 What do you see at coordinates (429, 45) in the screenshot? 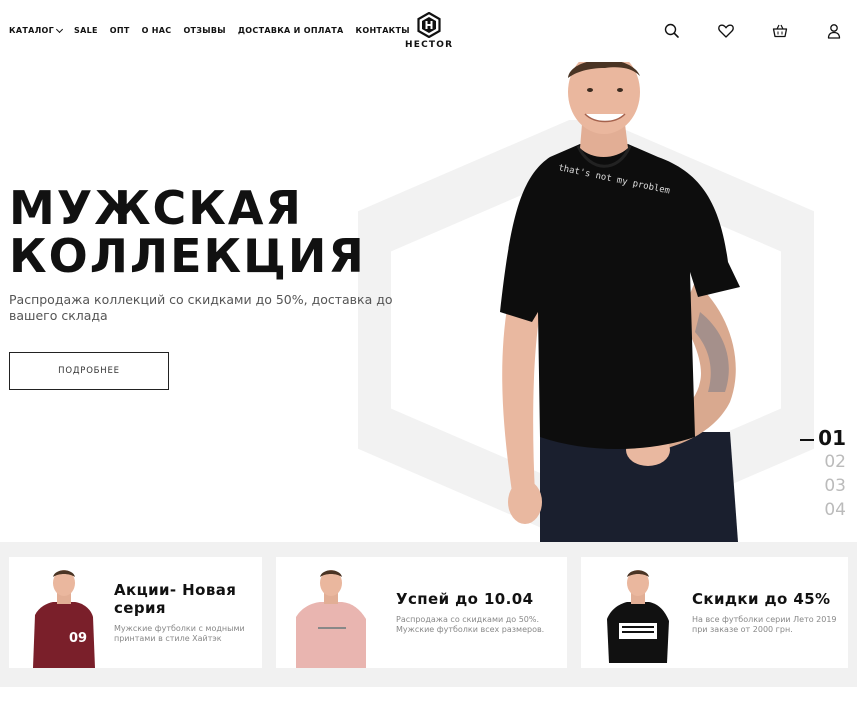
I see `logo-text: HECTOR` at bounding box center [429, 45].